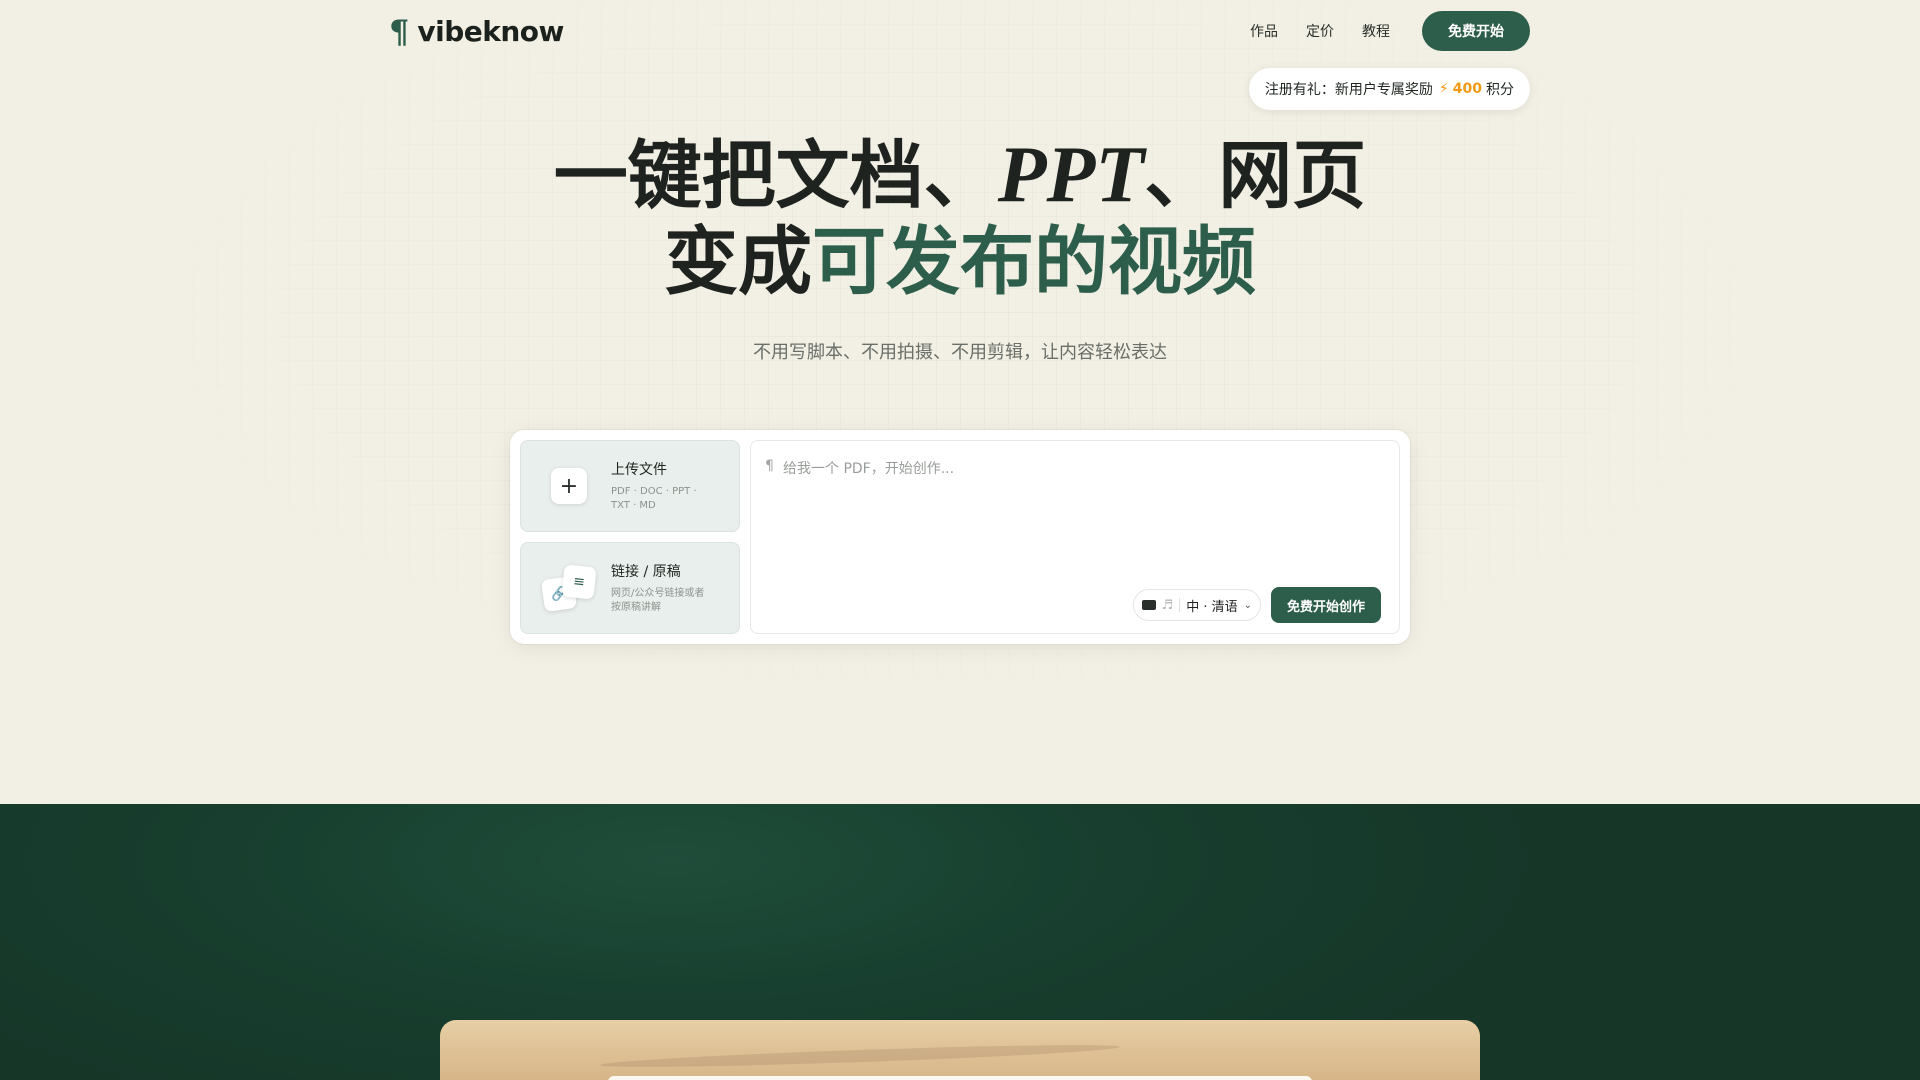  I want to click on showcase-preview-image, so click(960, 1050).